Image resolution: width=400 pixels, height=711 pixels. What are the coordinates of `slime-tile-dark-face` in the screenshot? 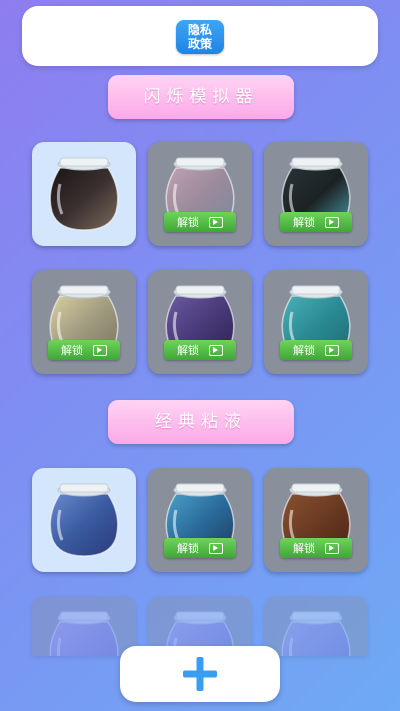 It's located at (84, 194).